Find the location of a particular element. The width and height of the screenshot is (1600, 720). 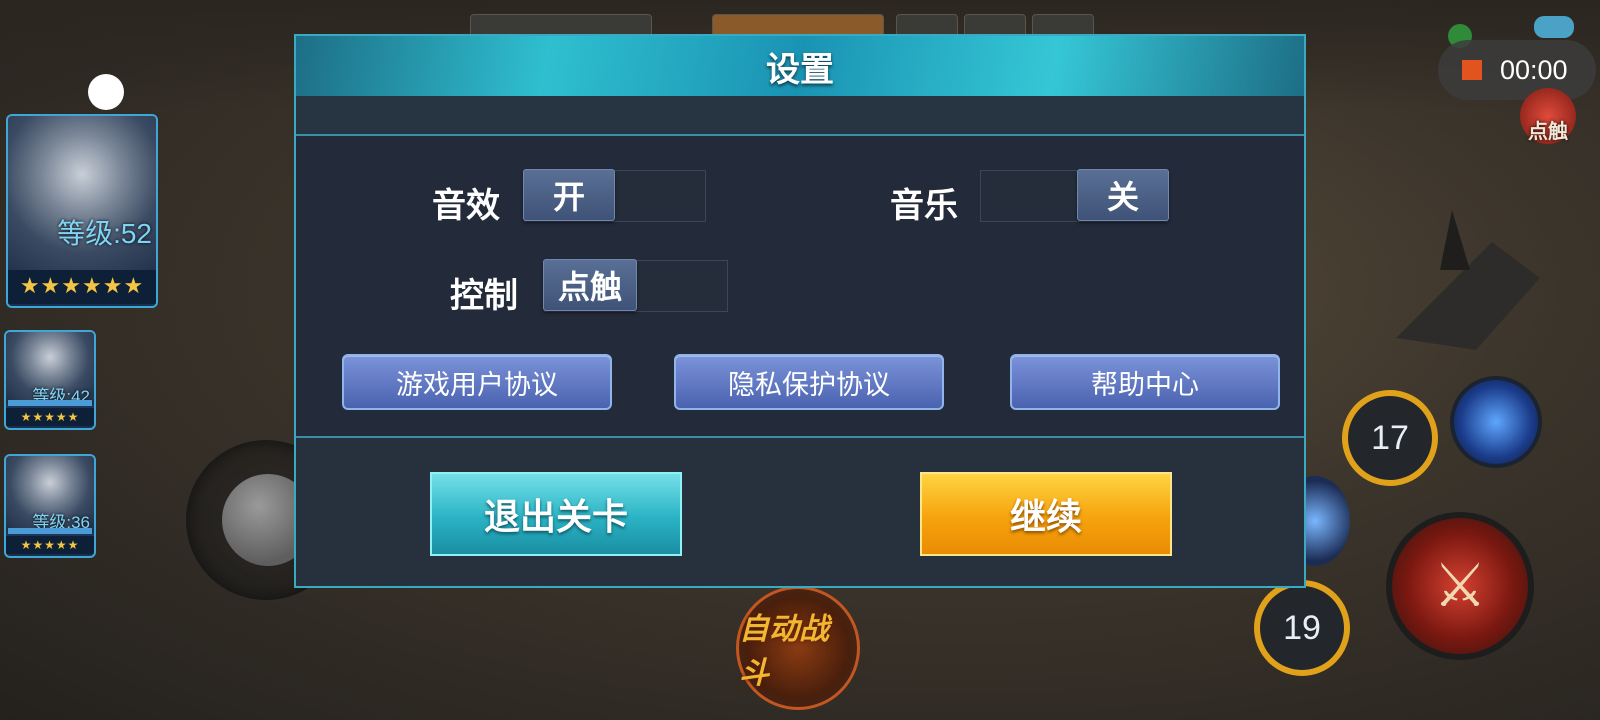

touch-mode-label: 点触 is located at coordinates (1548, 131).